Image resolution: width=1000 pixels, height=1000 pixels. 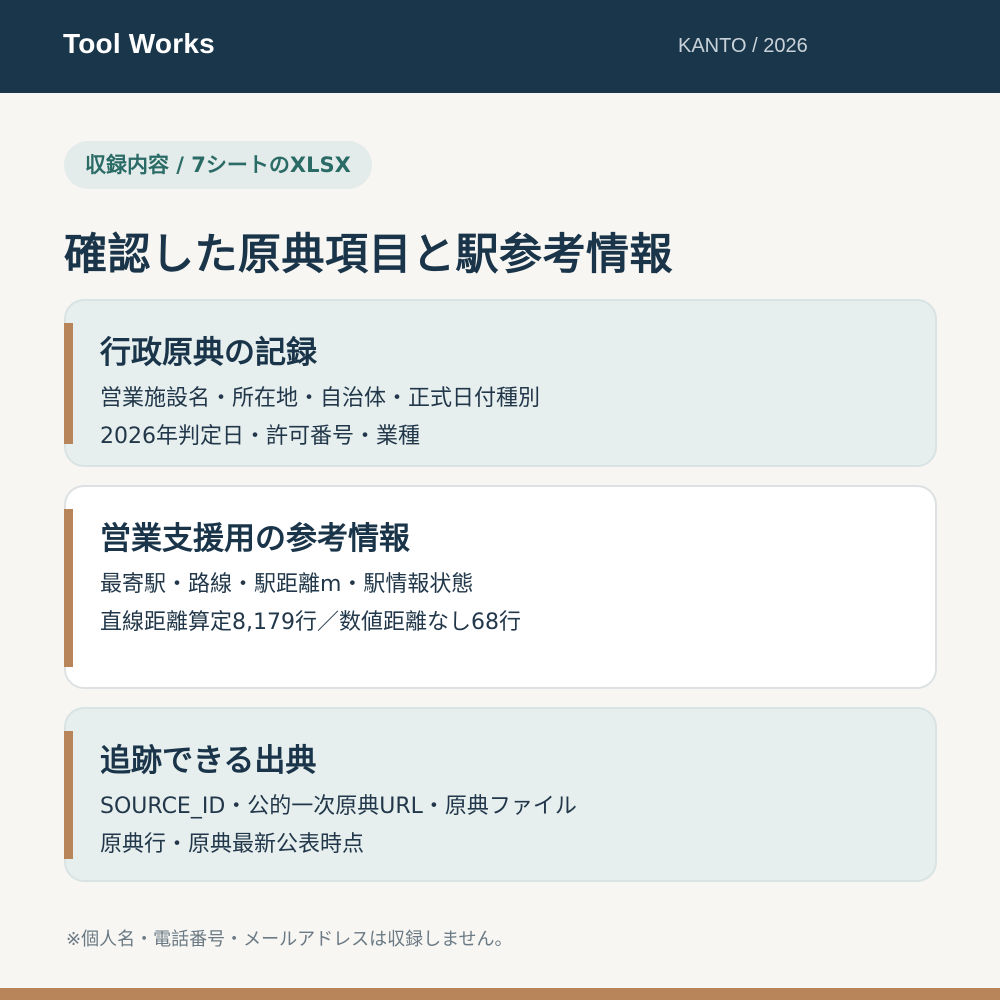 I want to click on card-line: 最寄駅・路線・駅距離m・駅情報状態, so click(x=287, y=584).